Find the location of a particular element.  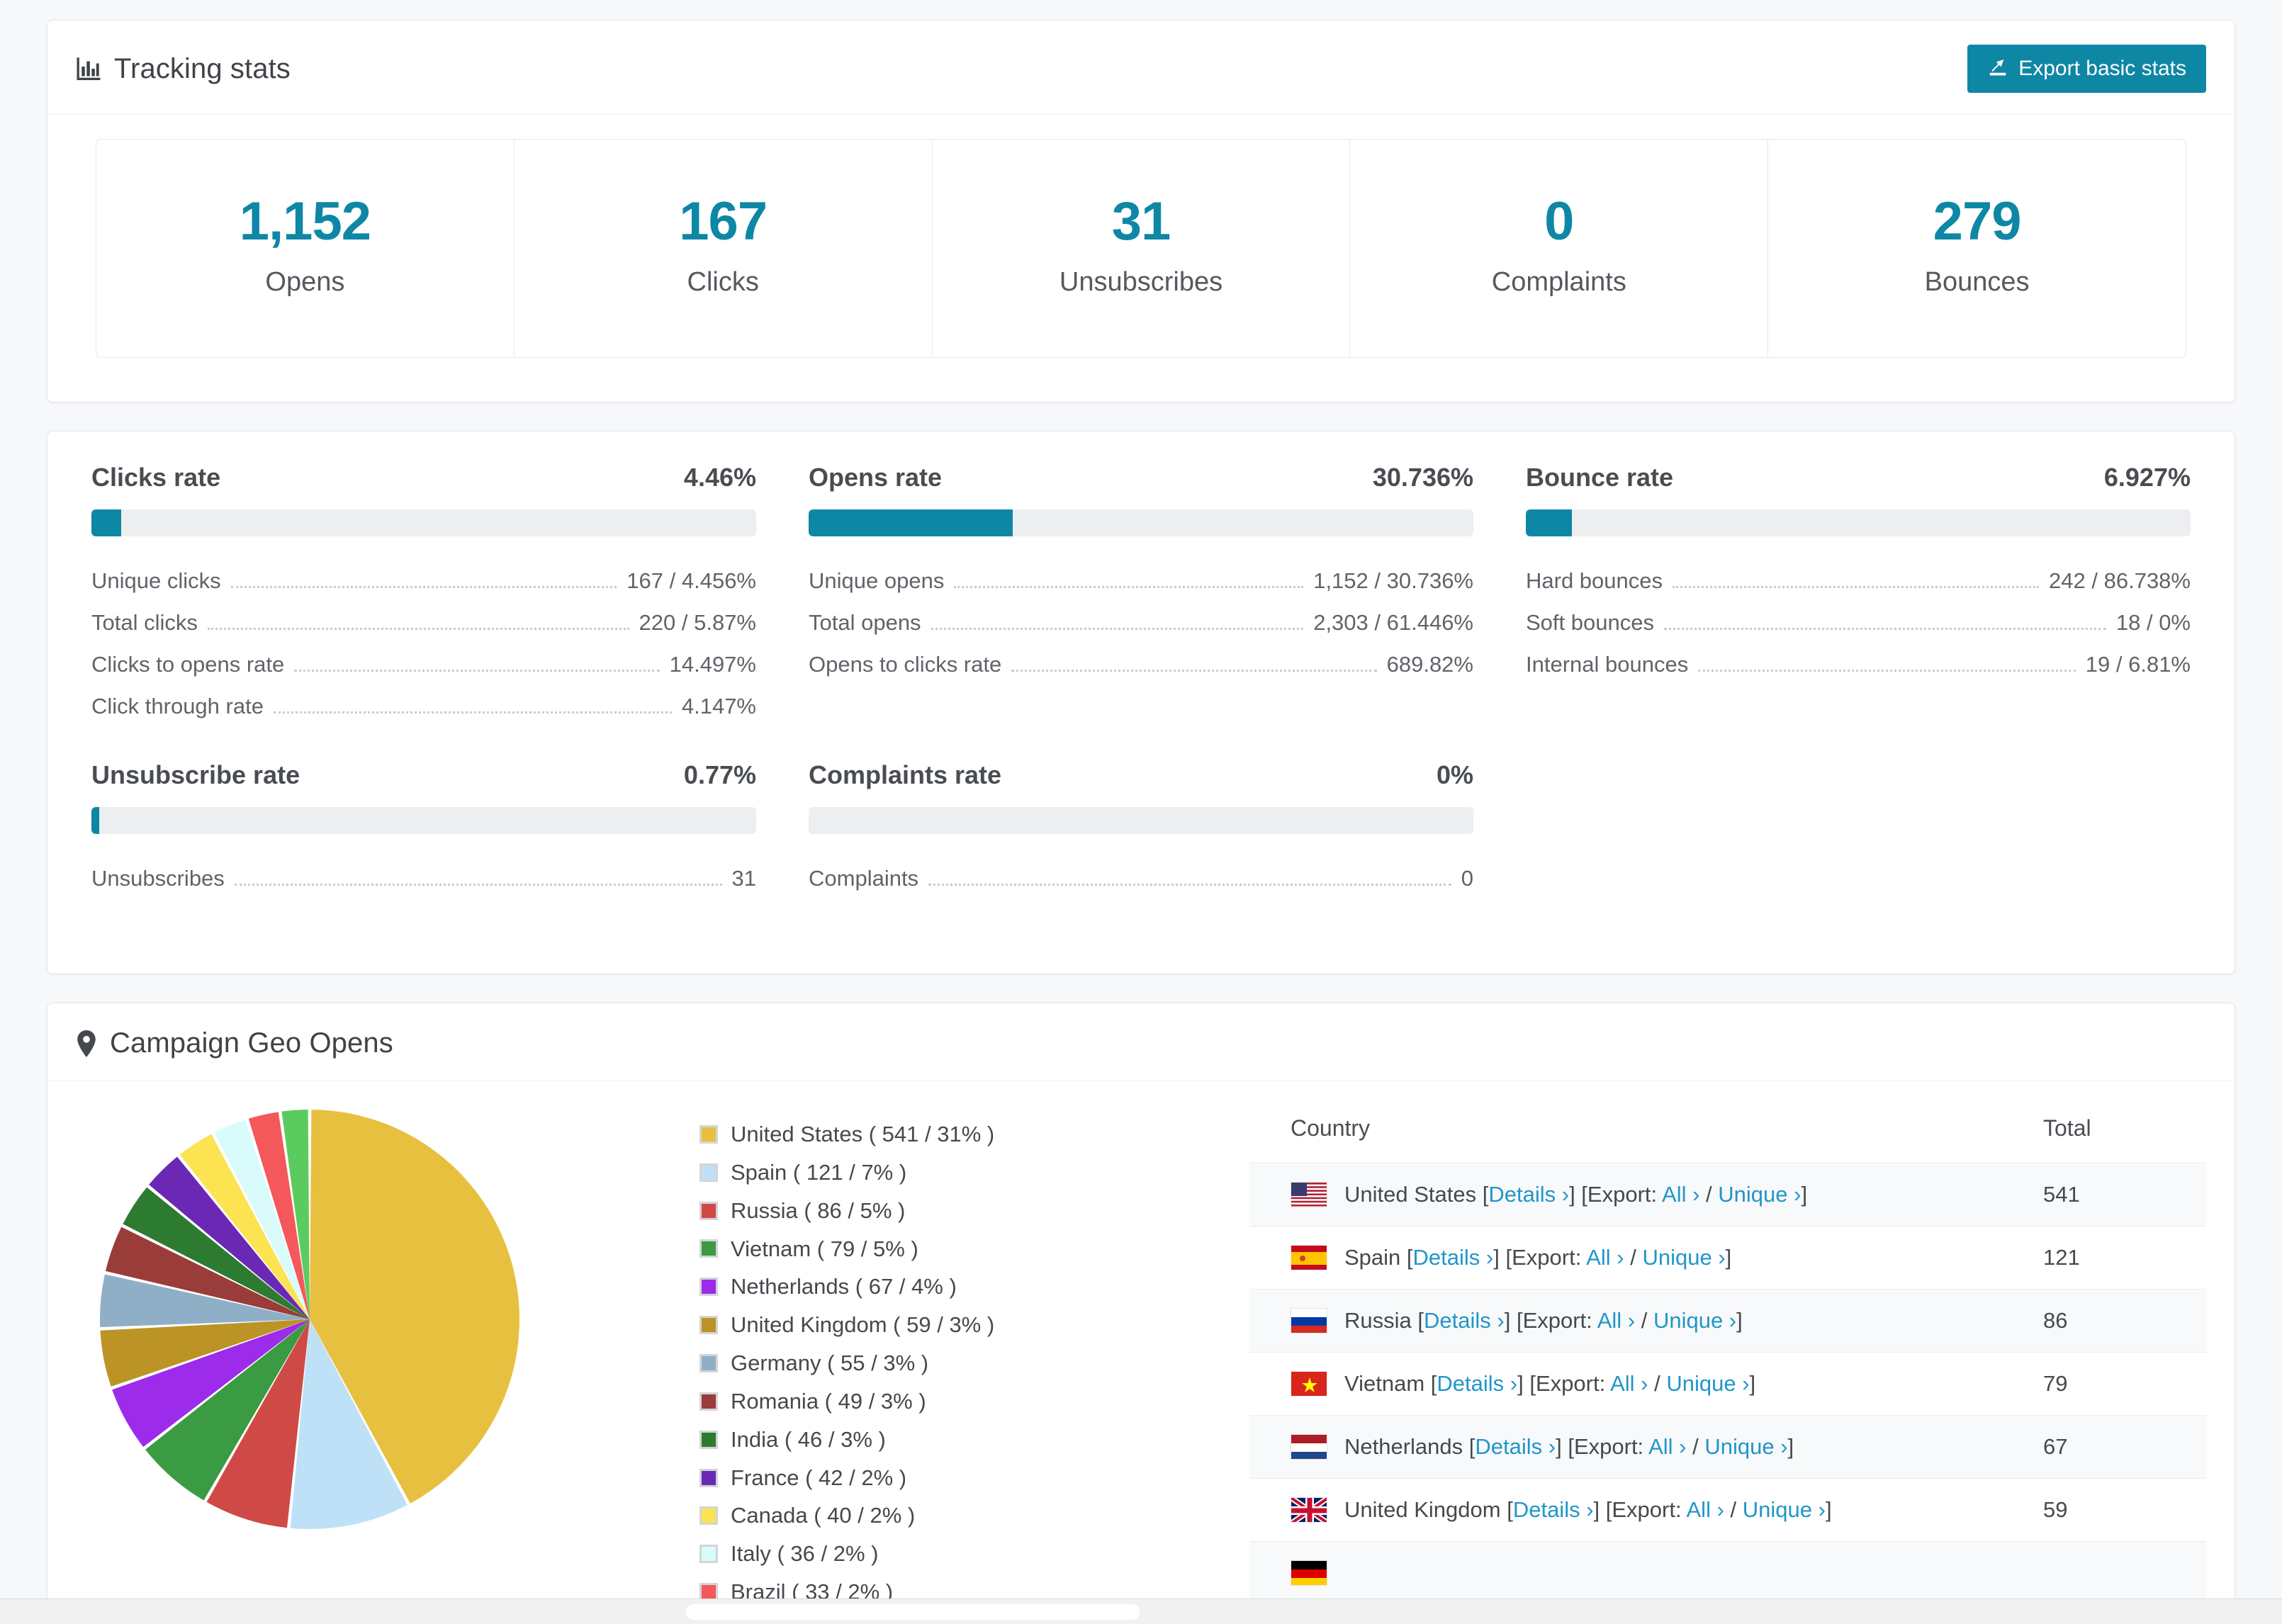

export-button-label: Export basic stats is located at coordinates (2102, 68).